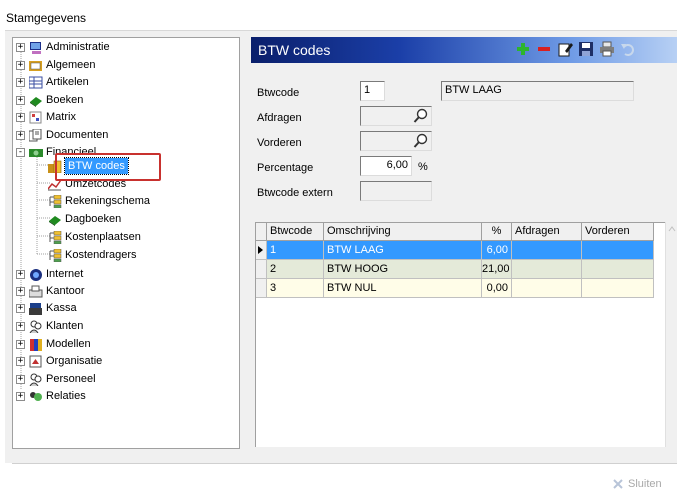  What do you see at coordinates (77, 135) in the screenshot?
I see `tree-item-label: Documenten` at bounding box center [77, 135].